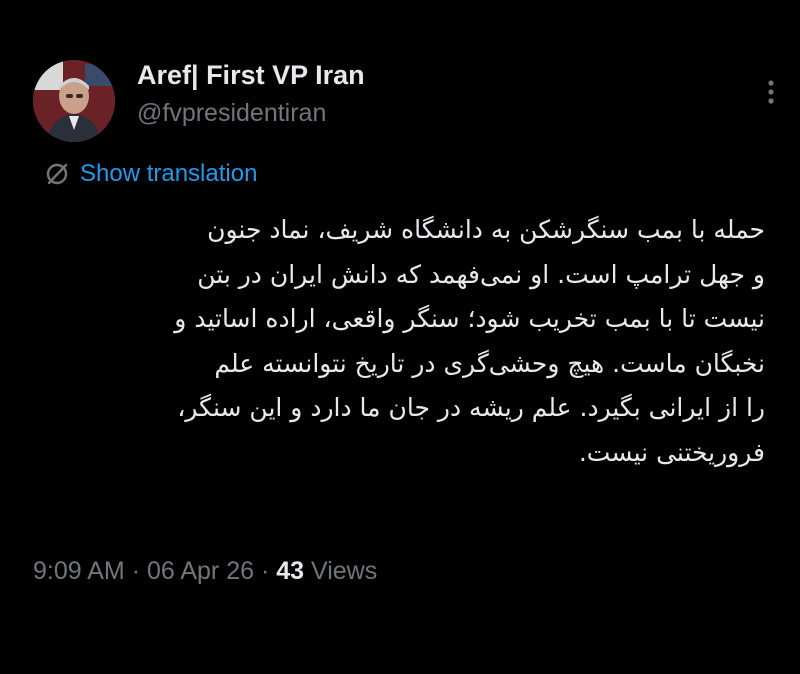 The height and width of the screenshot is (674, 800). I want to click on show-translation-label: Show translation, so click(168, 174).